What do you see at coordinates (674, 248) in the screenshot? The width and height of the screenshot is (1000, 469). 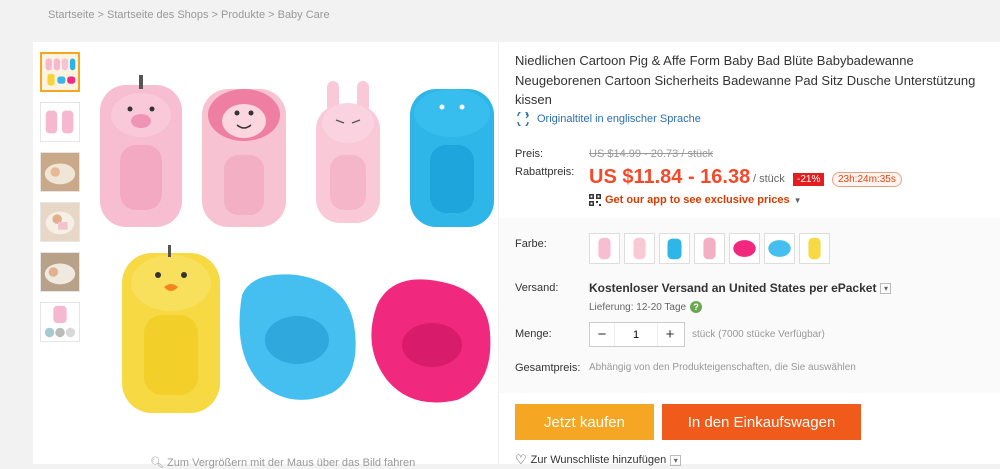 I see `swatch-elephant` at bounding box center [674, 248].